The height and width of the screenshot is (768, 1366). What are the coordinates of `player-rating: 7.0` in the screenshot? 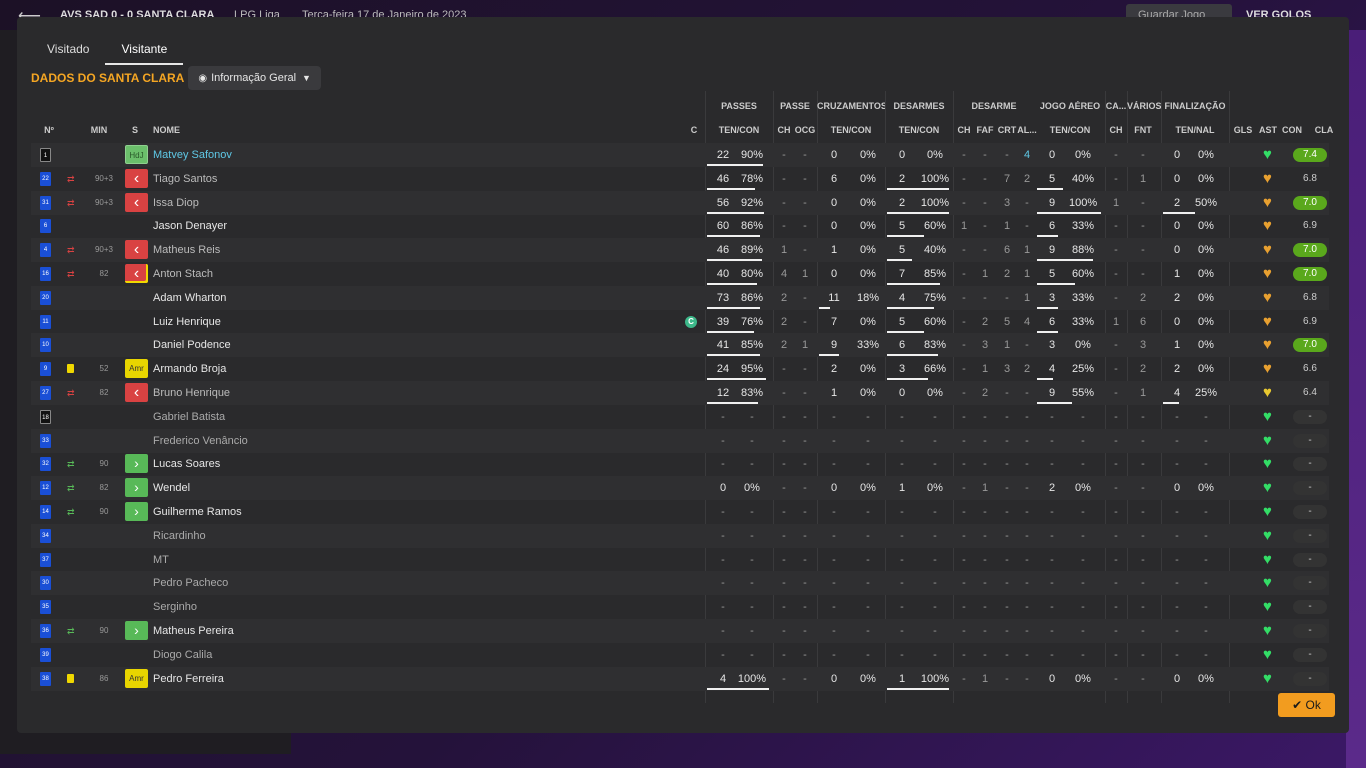 It's located at (1310, 274).